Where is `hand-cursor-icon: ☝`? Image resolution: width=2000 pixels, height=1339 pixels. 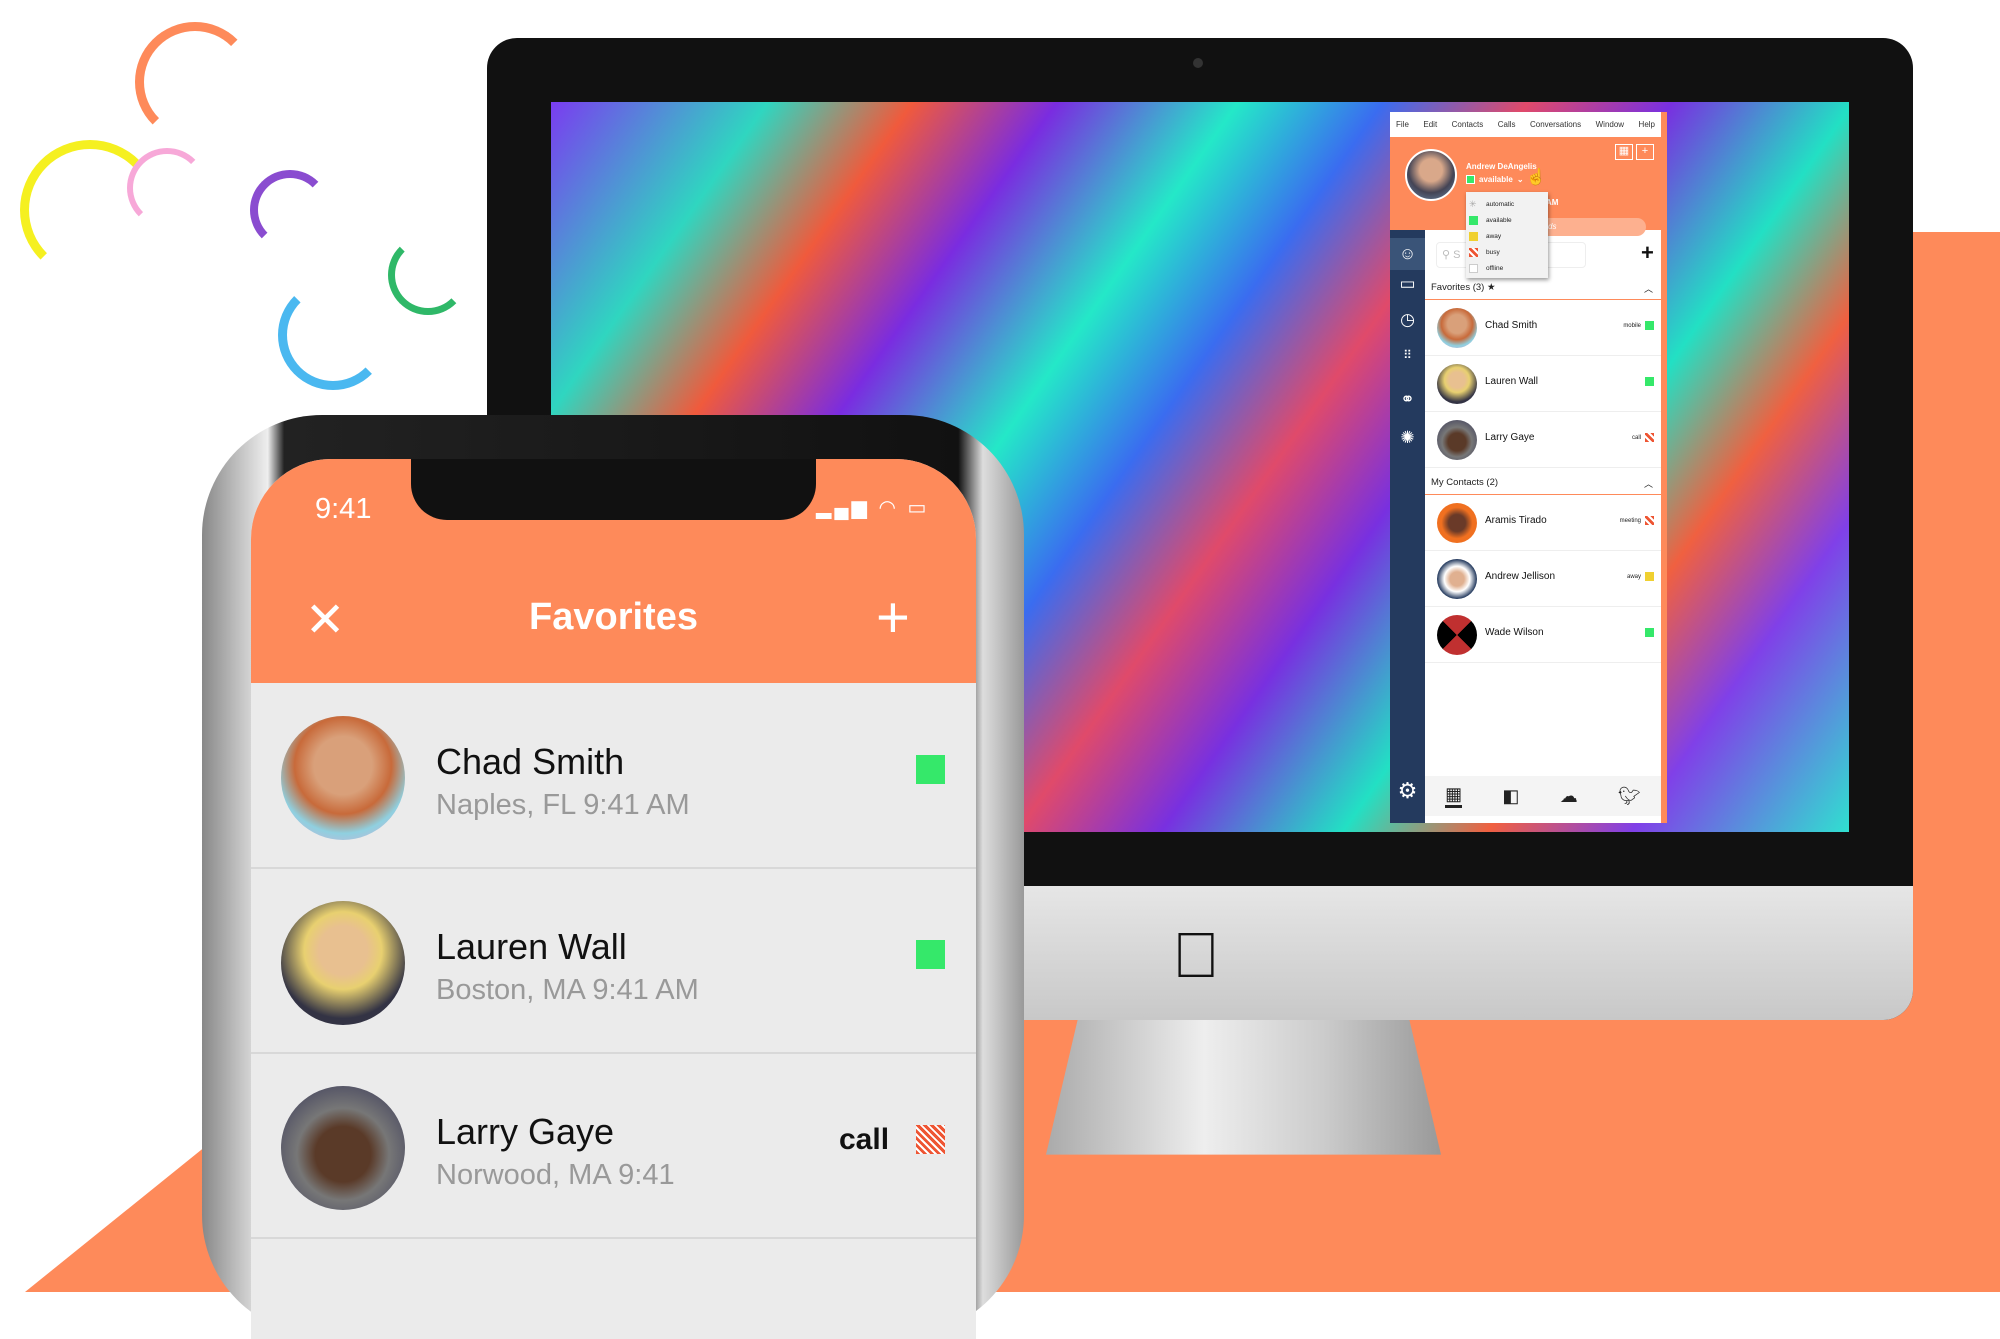 hand-cursor-icon: ☝ is located at coordinates (1536, 177).